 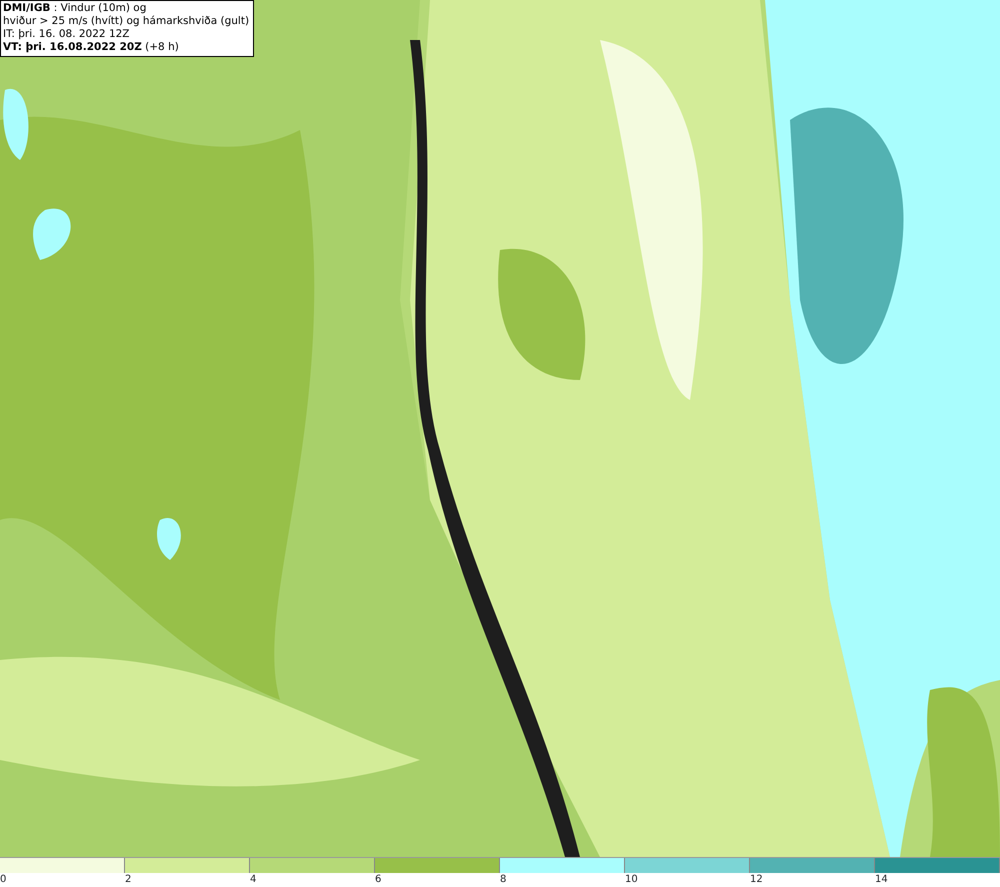 What do you see at coordinates (91, 47) in the screenshot?
I see `title-line: VT: þri. 16.08.2022 20Z (+8 h)` at bounding box center [91, 47].